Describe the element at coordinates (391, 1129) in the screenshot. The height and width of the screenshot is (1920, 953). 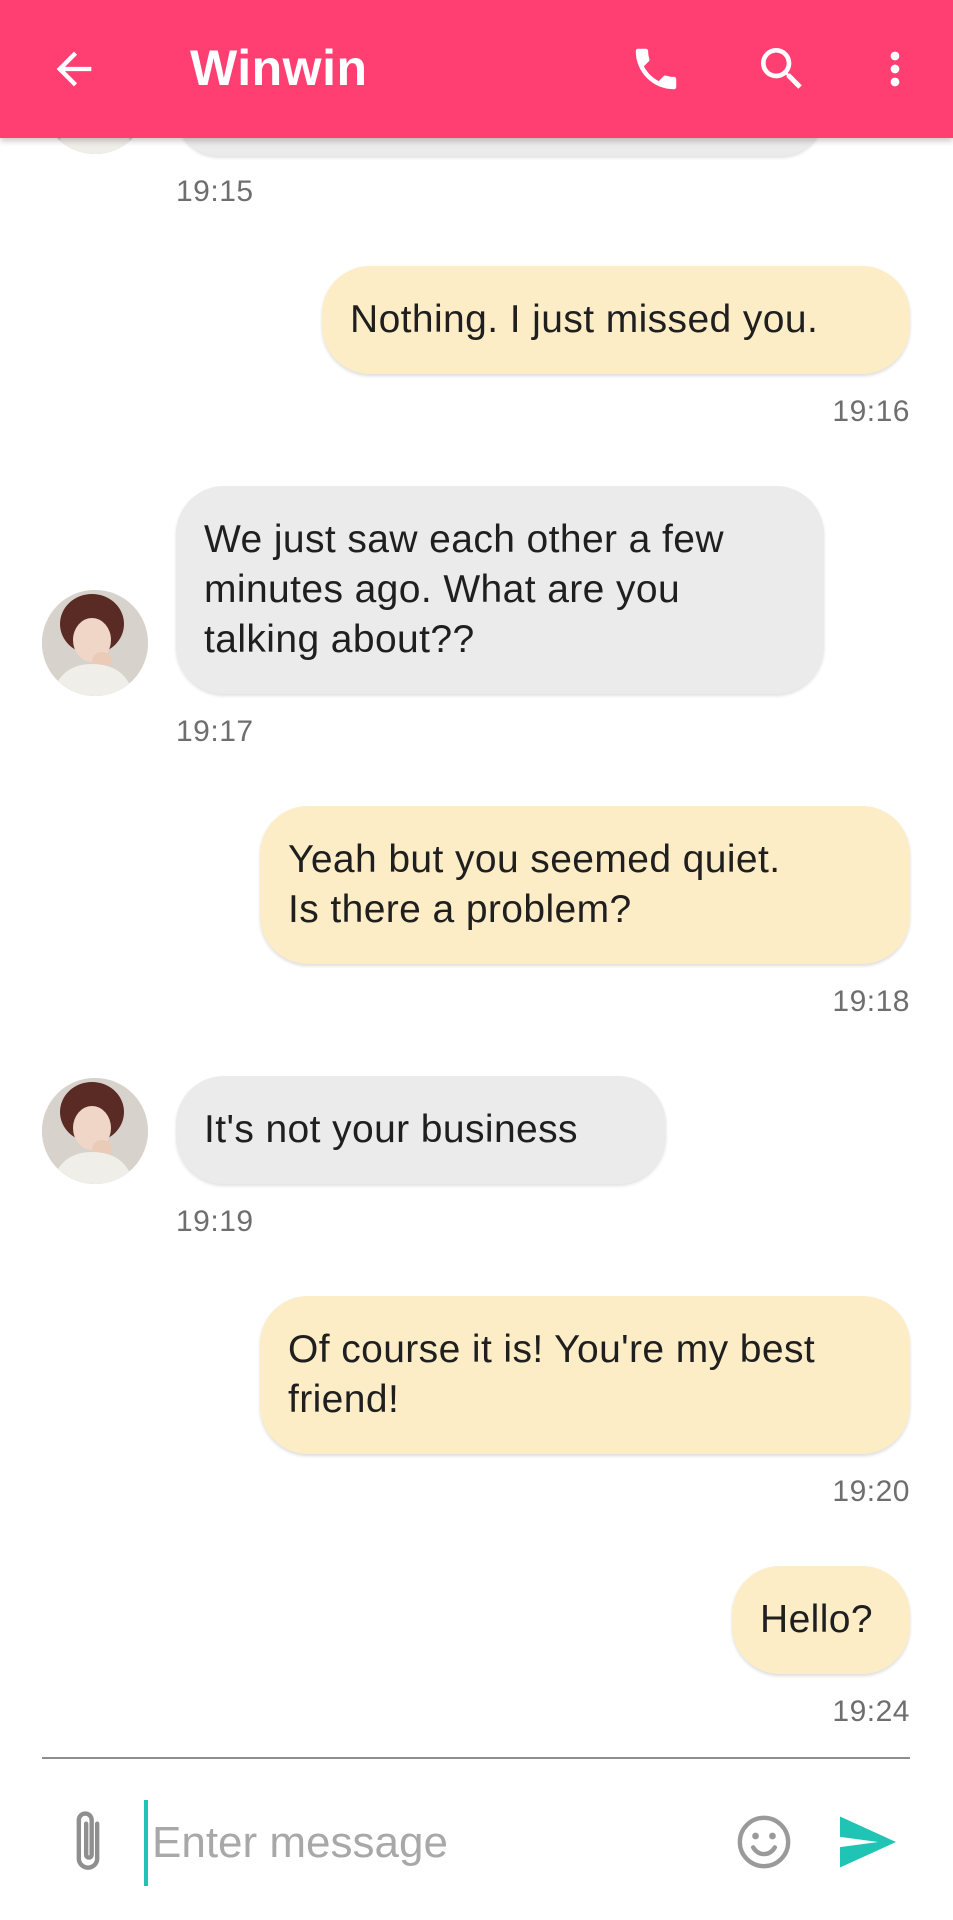
I see `message-text: It's not your business` at that location.